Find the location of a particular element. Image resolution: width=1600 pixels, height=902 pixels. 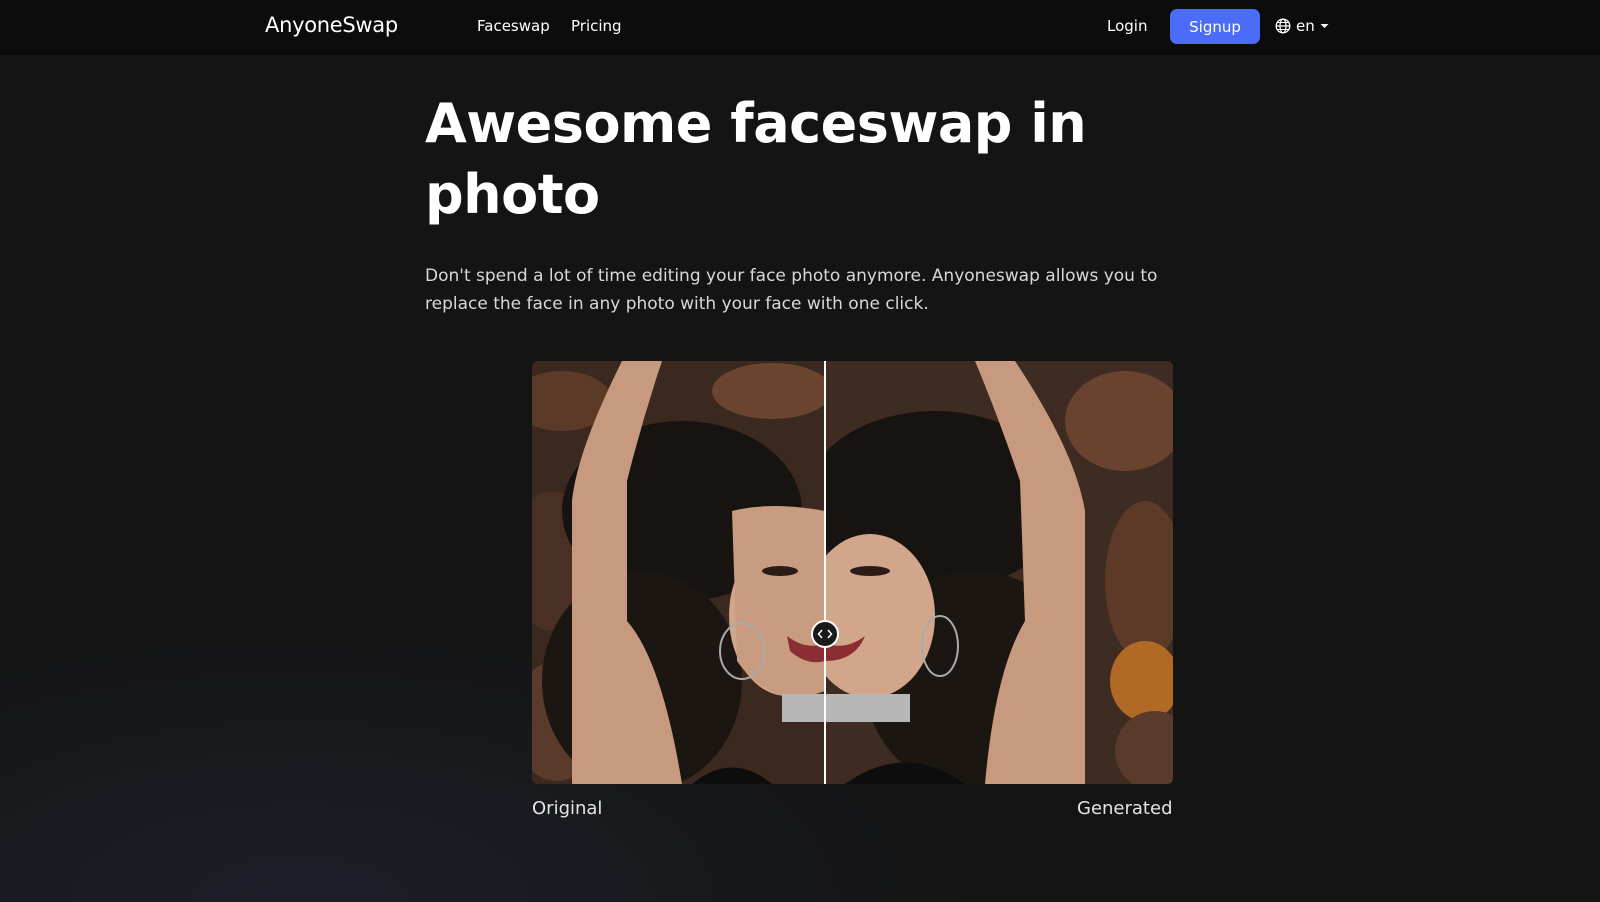

language-selector: en is located at coordinates (1302, 26).